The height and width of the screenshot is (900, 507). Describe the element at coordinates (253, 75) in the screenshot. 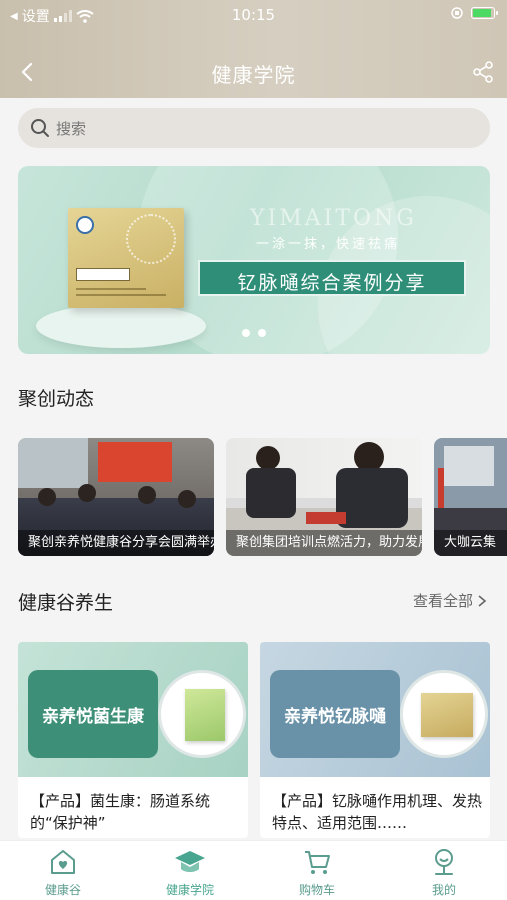

I see `page-title: 健康学院` at that location.